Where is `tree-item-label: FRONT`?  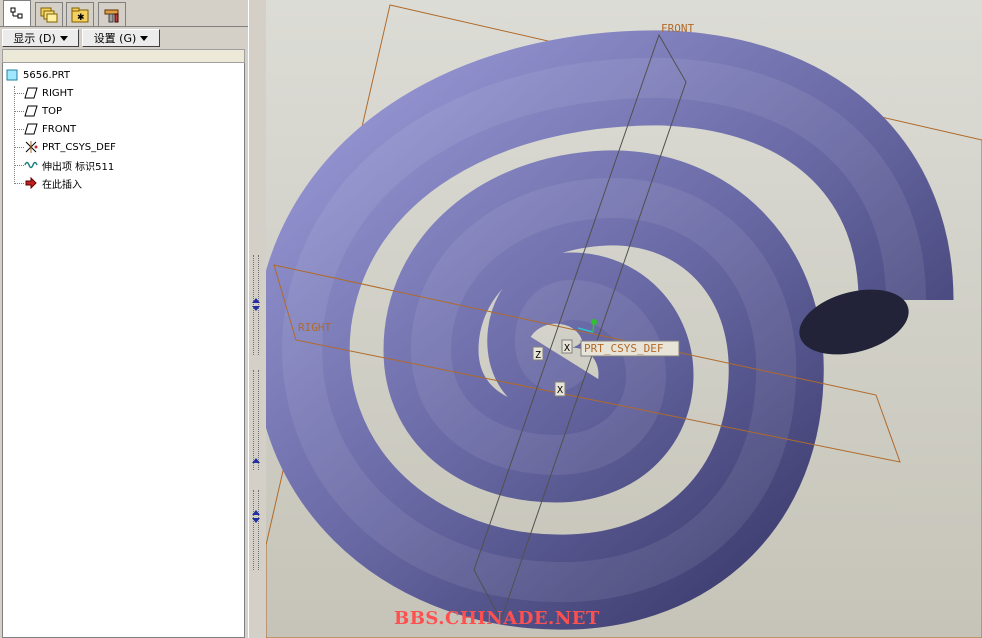 tree-item-label: FRONT is located at coordinates (59, 129).